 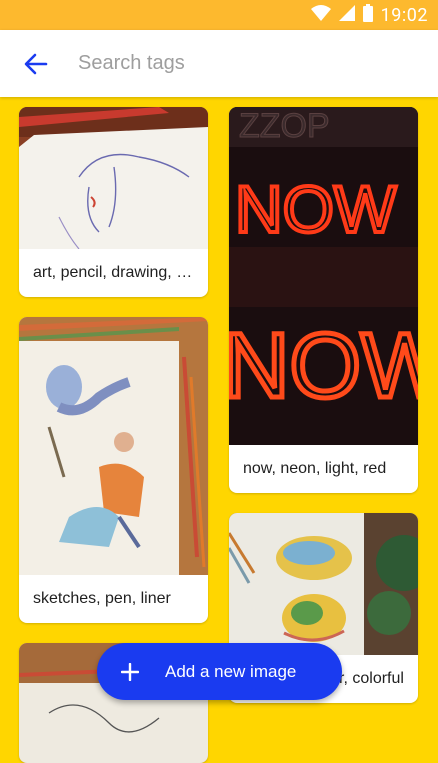 I want to click on card-caption: sketches, pen, liner, so click(x=102, y=598).